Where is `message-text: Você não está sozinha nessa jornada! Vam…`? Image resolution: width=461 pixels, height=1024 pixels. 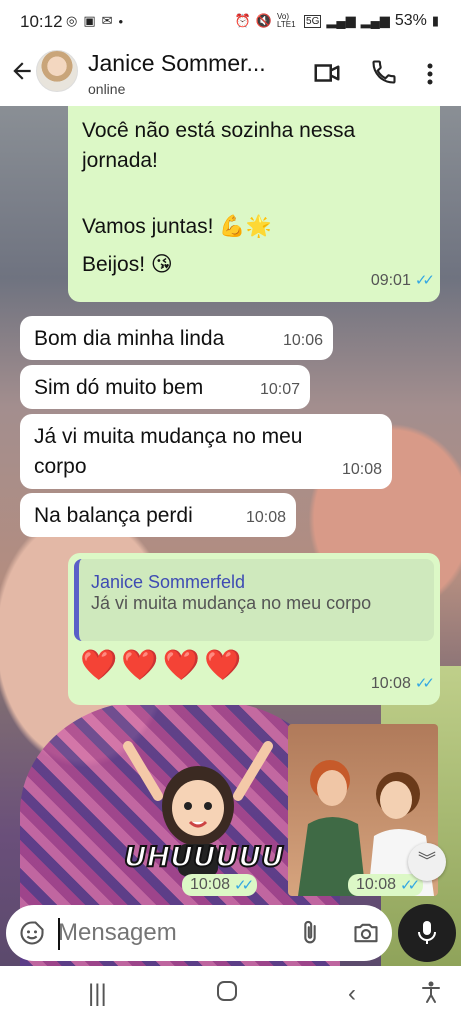 message-text: Você não está sozinha nessa jornada! Vam… is located at coordinates (218, 198).